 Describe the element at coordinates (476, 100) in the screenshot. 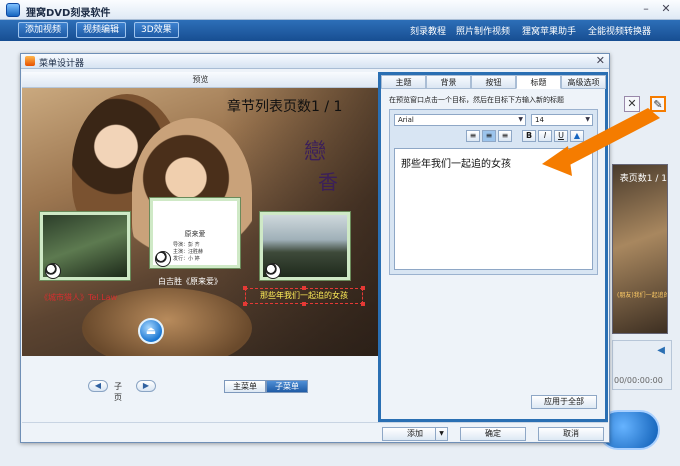

I see `title-hint: 在预览窗口点击一个目标，然后在目标下方输入新的标题` at that location.